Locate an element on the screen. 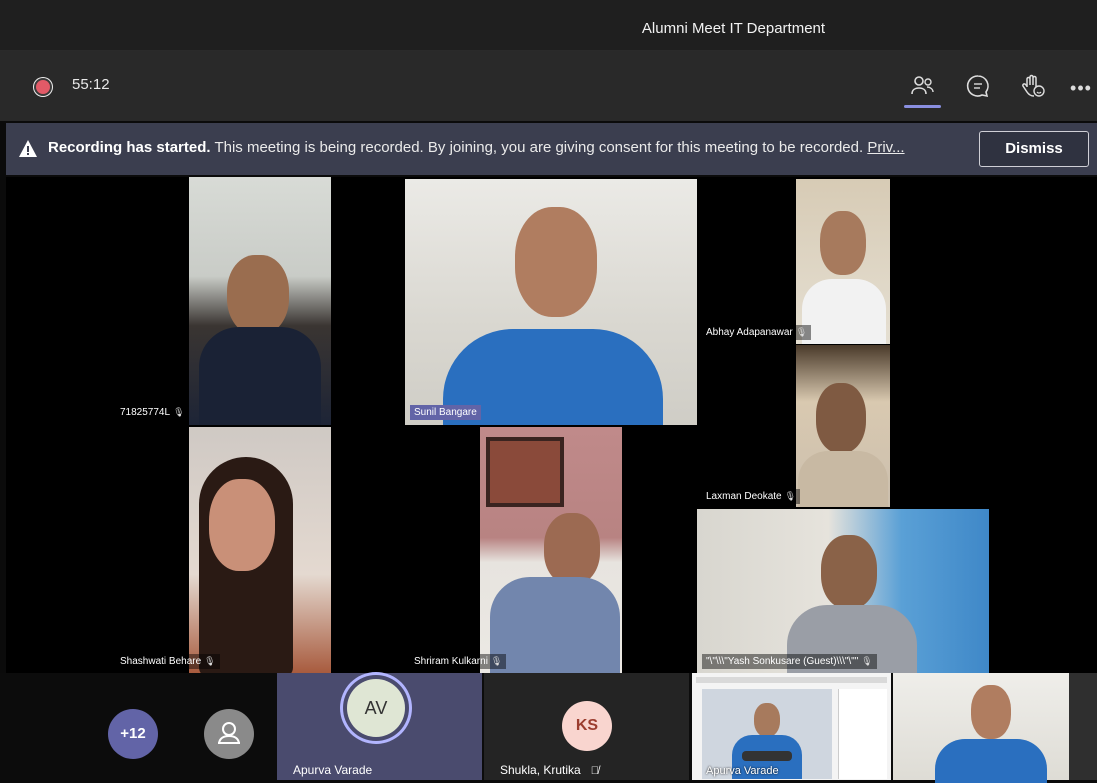  participant-tile-av: AV Apurva Varade is located at coordinates (379, 726).